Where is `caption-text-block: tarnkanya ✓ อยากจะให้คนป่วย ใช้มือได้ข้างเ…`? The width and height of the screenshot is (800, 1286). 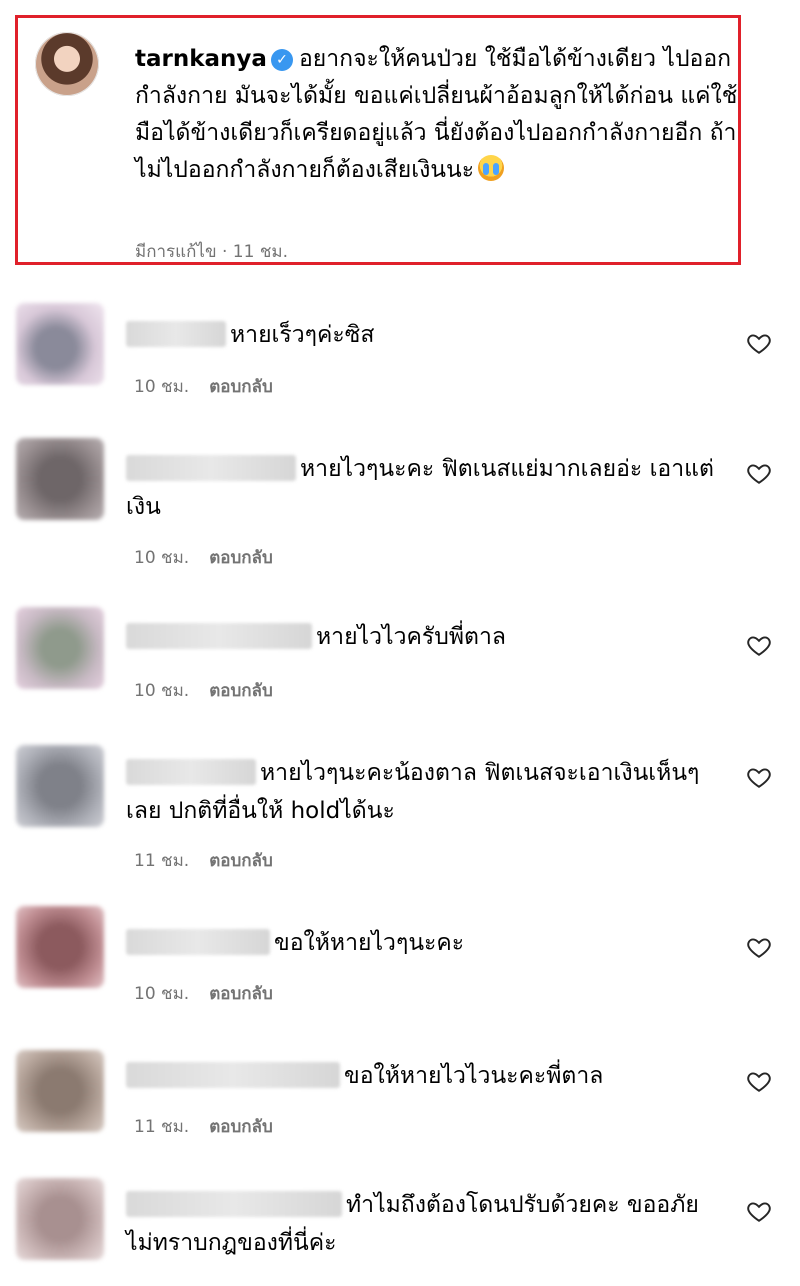 caption-text-block: tarnkanya ✓ อยากจะให้คนป่วย ใช้มือได้ข้างเ… is located at coordinates (438, 115).